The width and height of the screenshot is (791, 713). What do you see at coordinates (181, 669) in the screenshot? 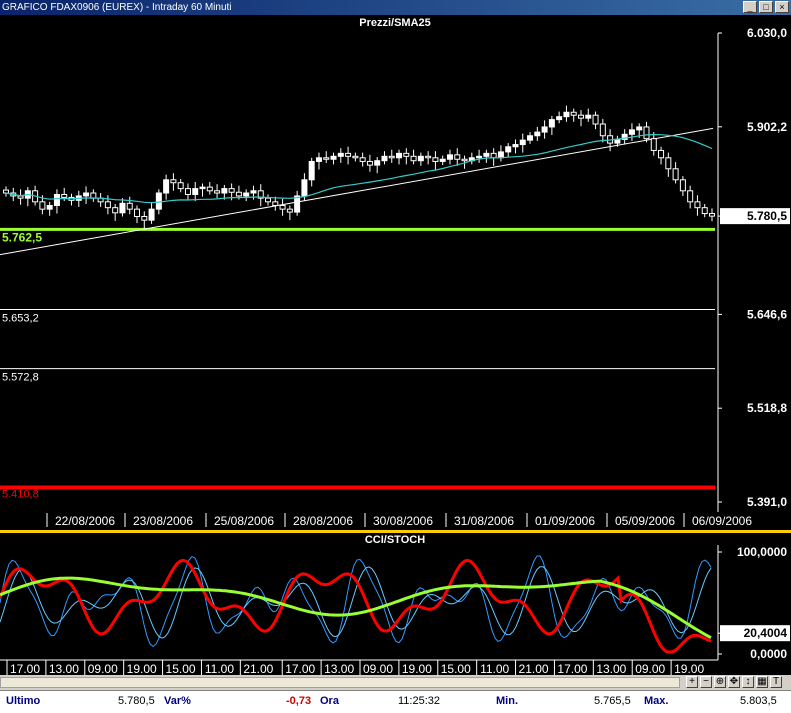
I see `time-label: 15.00` at bounding box center [181, 669].